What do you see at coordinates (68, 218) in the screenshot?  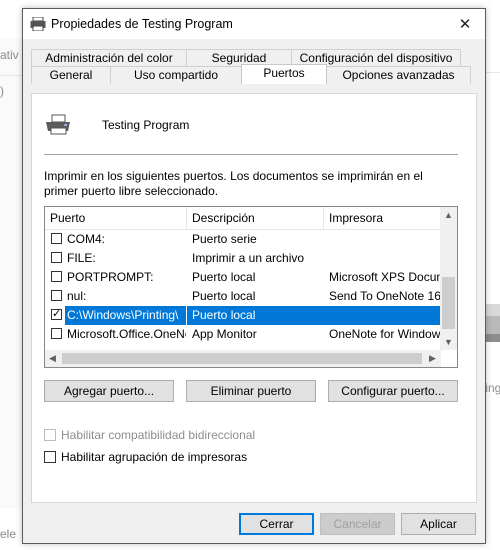 I see `column-header-label: Puerto` at bounding box center [68, 218].